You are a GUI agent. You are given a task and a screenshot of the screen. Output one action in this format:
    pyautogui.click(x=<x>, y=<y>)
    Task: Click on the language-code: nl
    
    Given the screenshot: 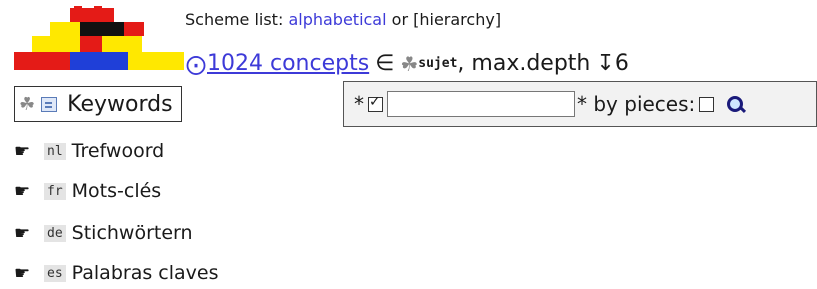 What is the action you would take?
    pyautogui.click(x=55, y=151)
    